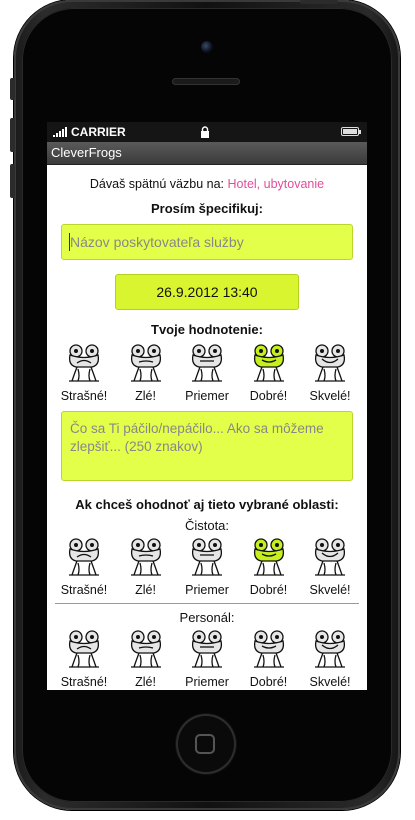 Image resolution: width=415 pixels, height=820 pixels. I want to click on lock-icon, so click(205, 132).